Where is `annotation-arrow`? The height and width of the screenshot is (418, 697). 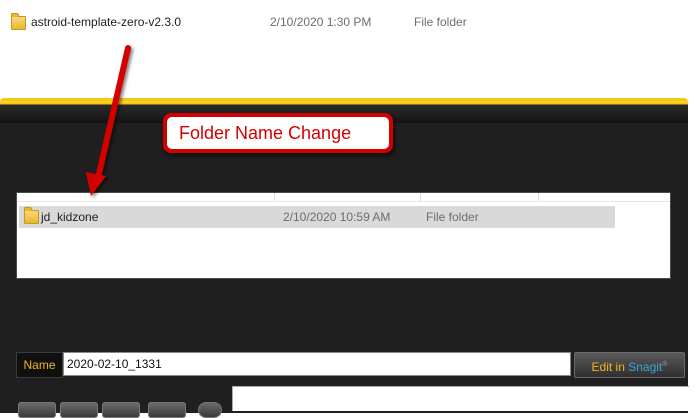 annotation-arrow is located at coordinates (108, 120).